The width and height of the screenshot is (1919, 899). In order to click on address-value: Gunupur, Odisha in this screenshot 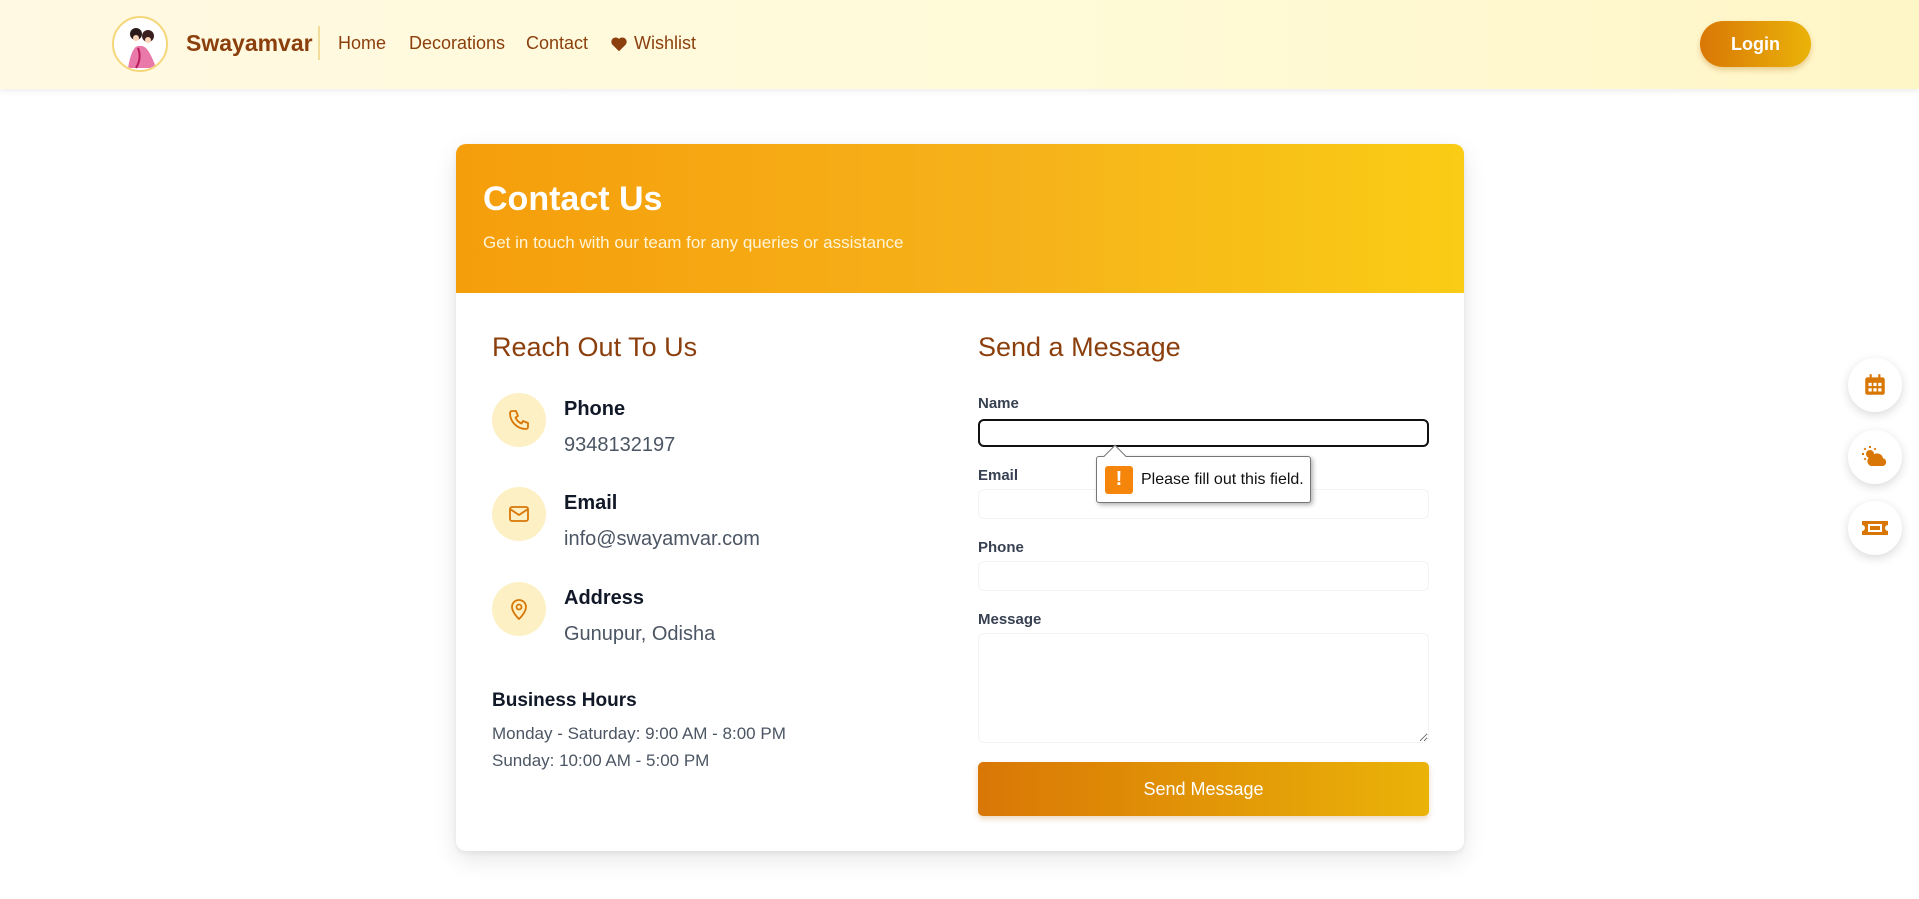, I will do `click(640, 634)`.